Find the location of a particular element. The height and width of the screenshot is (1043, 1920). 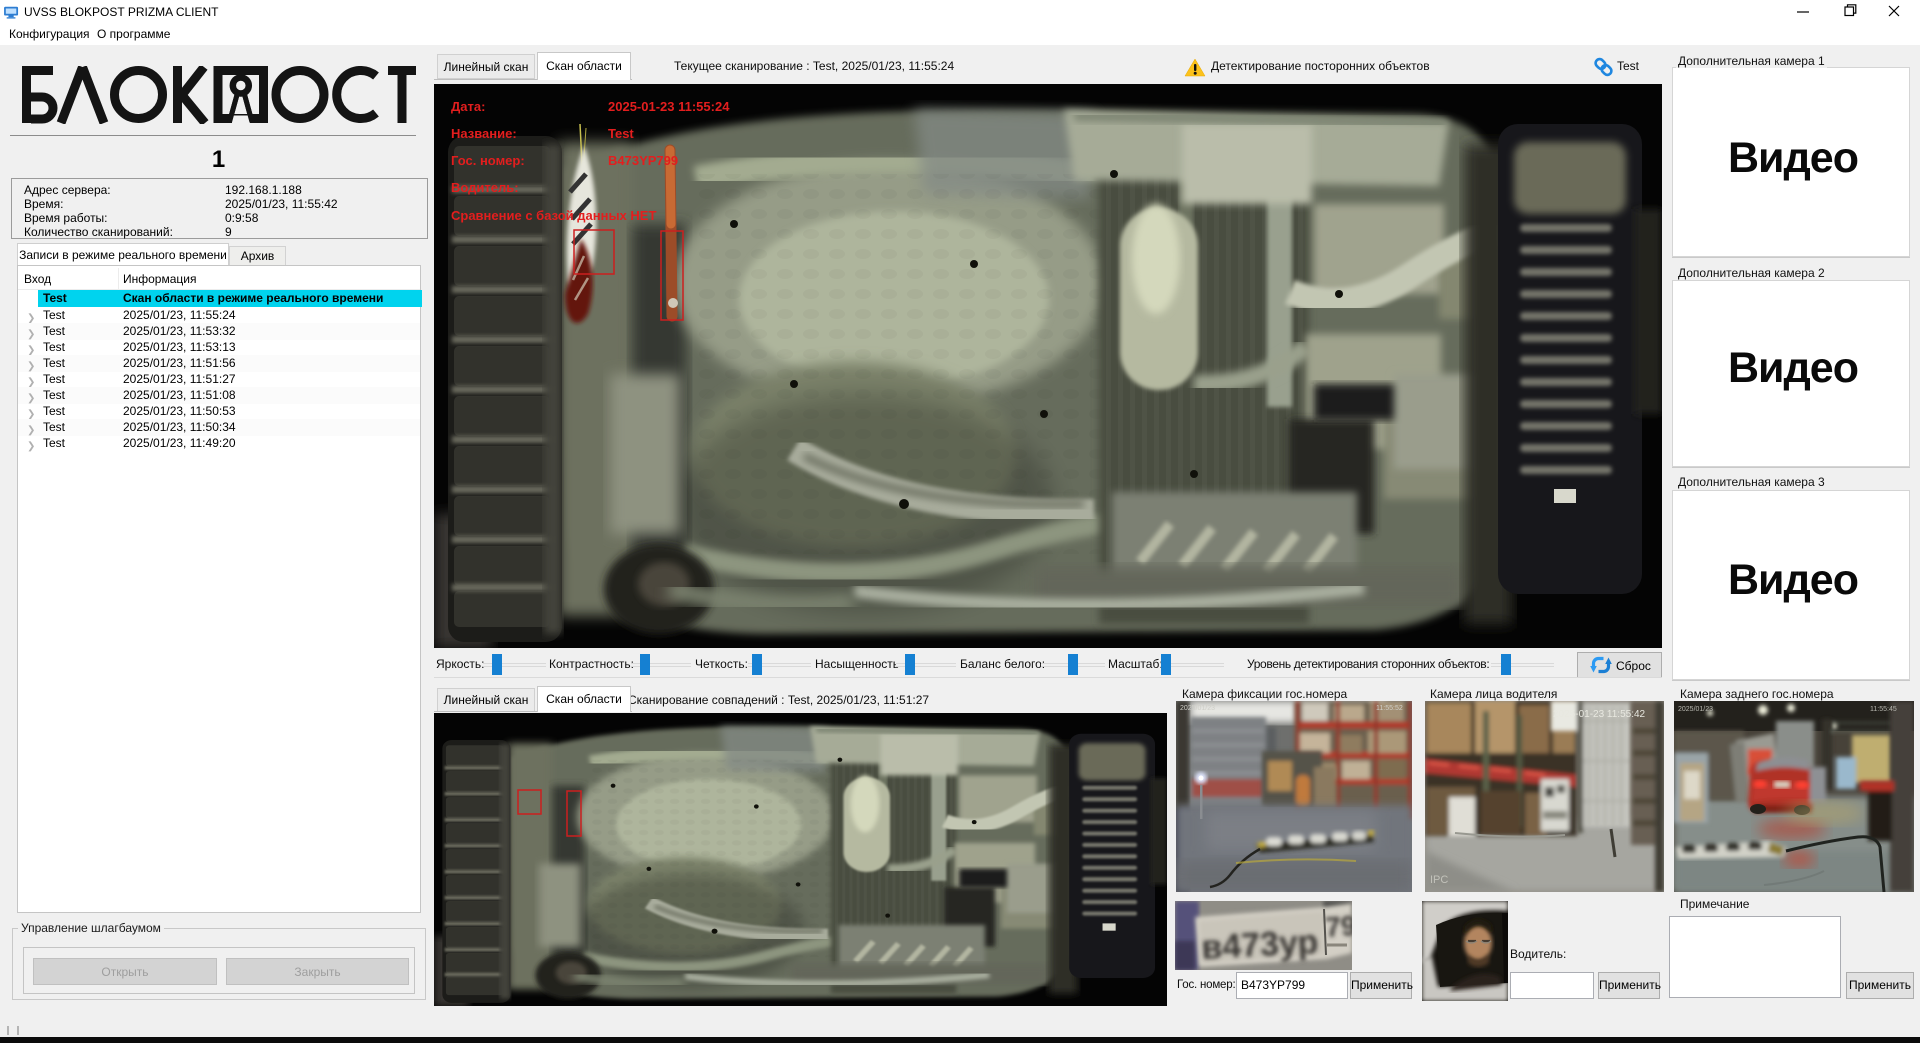

svg-text: Дата: is located at coordinates (468, 106).